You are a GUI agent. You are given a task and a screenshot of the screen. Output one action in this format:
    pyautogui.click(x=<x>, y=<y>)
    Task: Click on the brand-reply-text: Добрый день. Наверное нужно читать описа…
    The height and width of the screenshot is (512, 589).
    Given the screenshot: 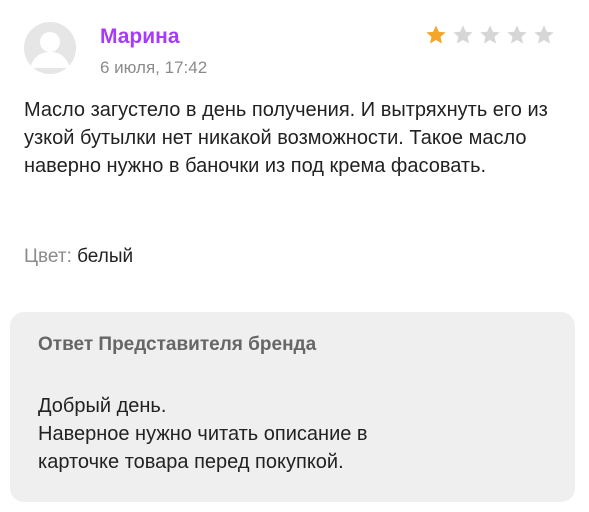 What is the action you would take?
    pyautogui.click(x=298, y=434)
    